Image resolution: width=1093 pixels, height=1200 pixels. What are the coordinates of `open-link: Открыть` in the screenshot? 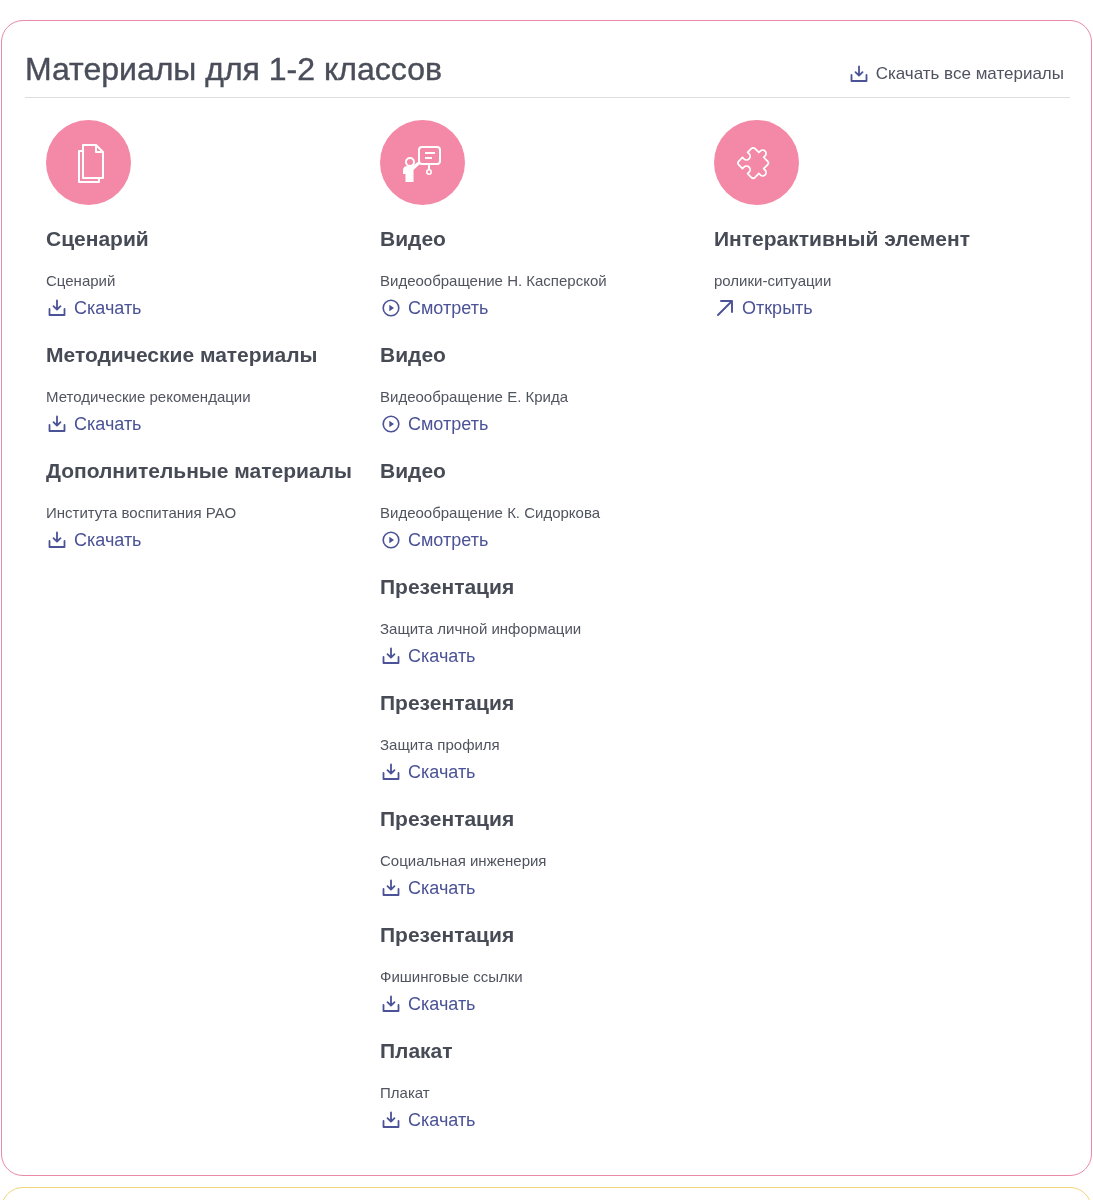 It's located at (764, 308).